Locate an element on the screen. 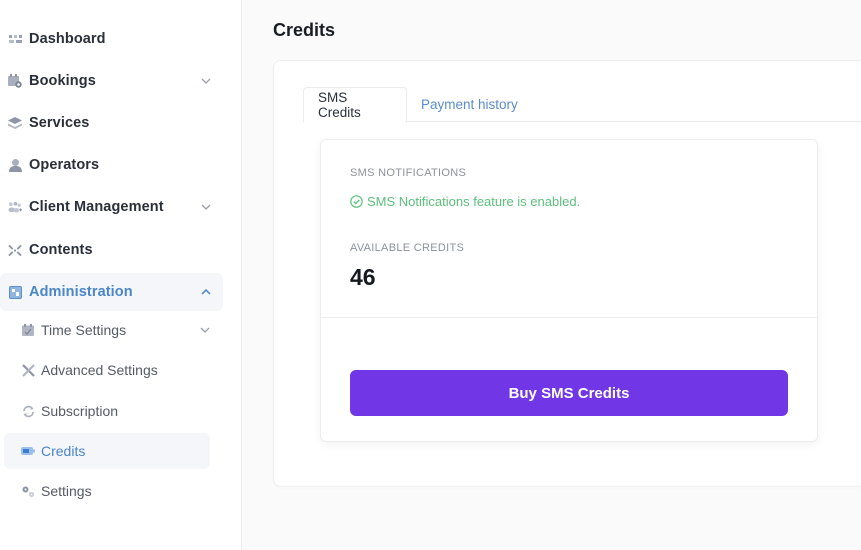 The height and width of the screenshot is (550, 861). sidebar-subitem-label: Subscription is located at coordinates (80, 411).